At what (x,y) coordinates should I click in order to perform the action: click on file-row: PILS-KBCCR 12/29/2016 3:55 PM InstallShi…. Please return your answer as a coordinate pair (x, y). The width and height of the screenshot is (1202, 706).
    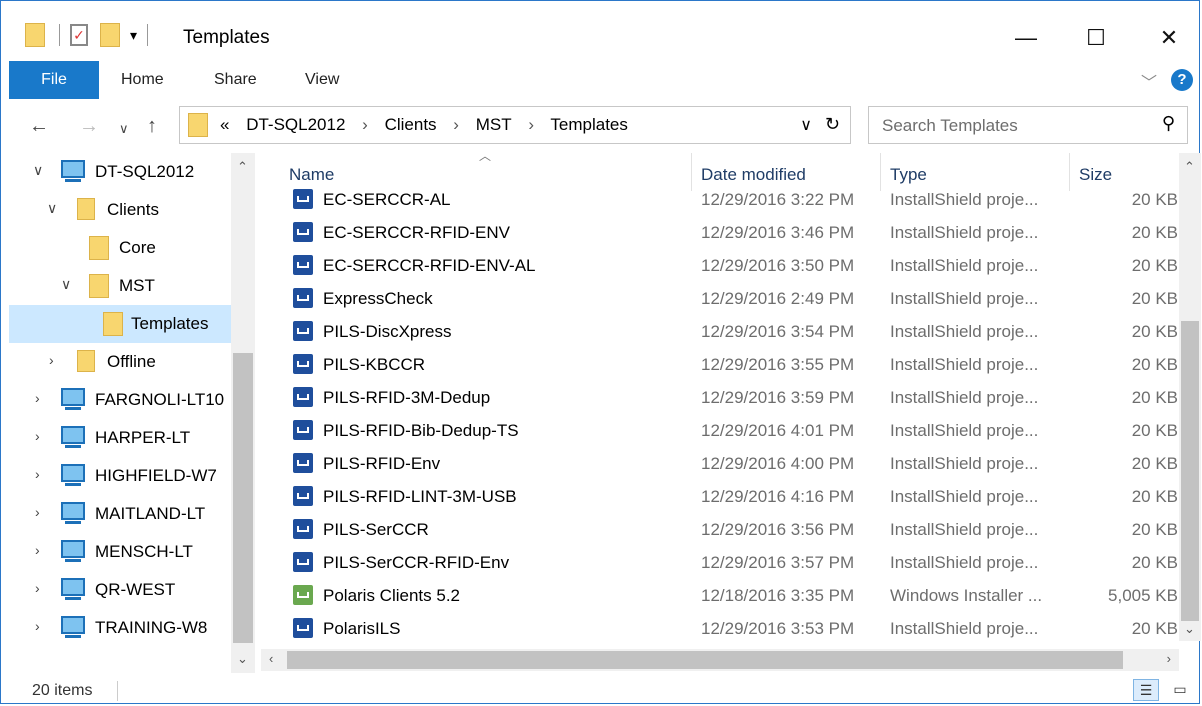
    Looking at the image, I should click on (719, 364).